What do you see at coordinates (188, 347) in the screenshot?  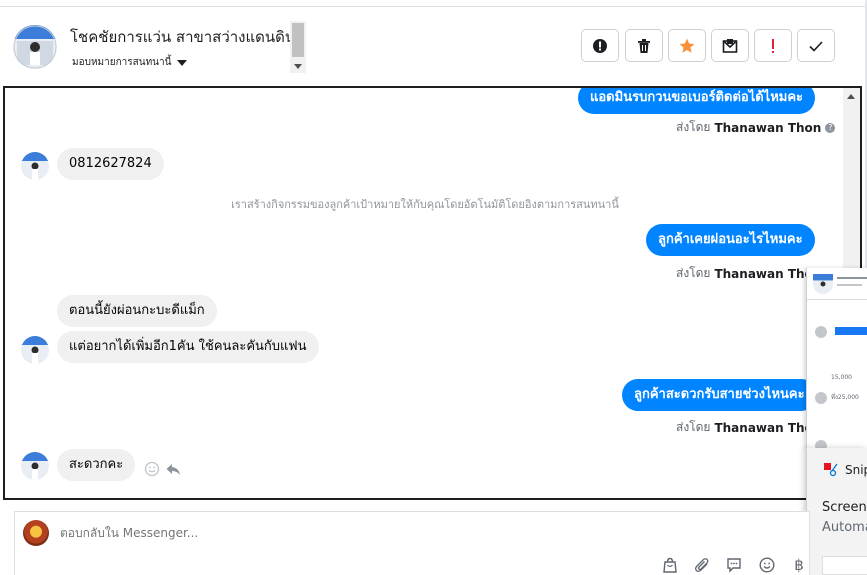 I see `incoming-message: แต่อยากได้เพิ่มอีก1คัน ใช้คนละคันกับแฟน` at bounding box center [188, 347].